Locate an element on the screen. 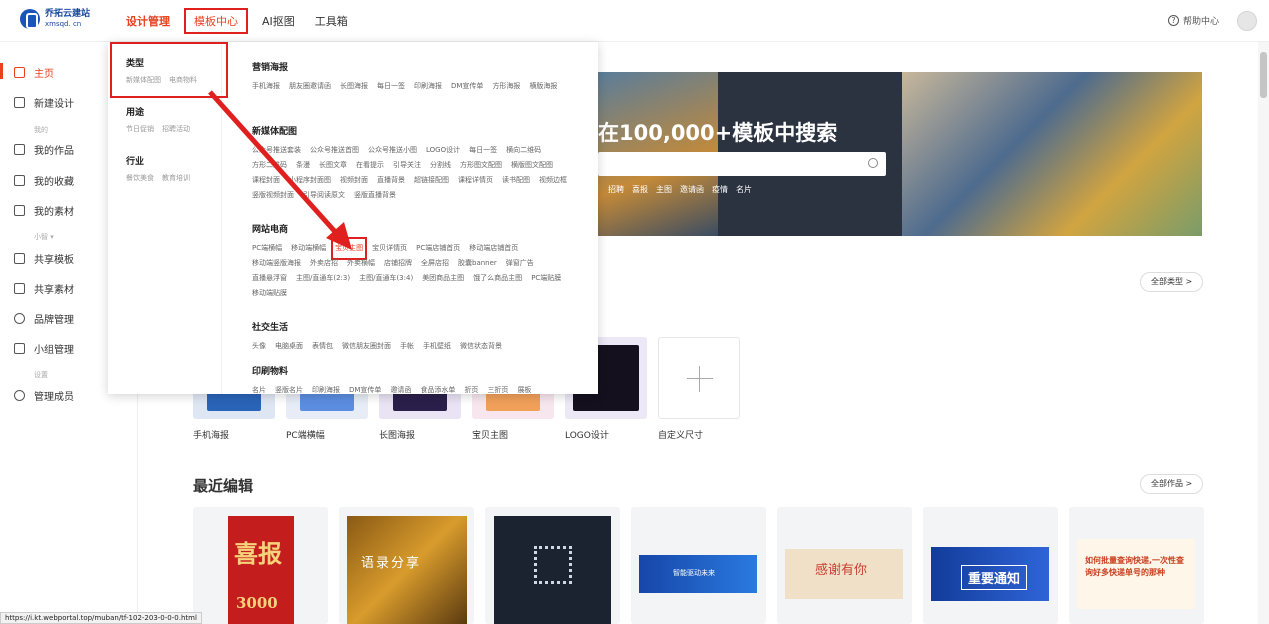 This screenshot has width=1269, height=624. quick-label: 自定义尺寸 is located at coordinates (704, 434).